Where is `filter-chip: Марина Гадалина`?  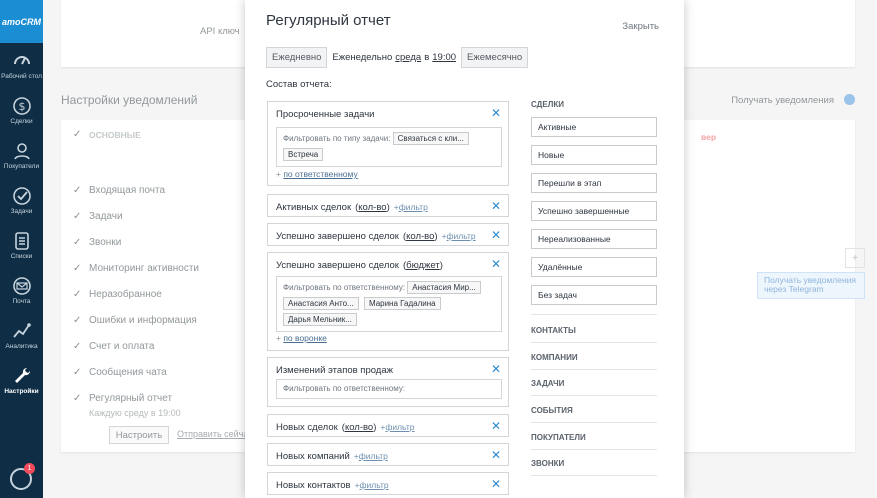 filter-chip: Марина Гадалина is located at coordinates (402, 303).